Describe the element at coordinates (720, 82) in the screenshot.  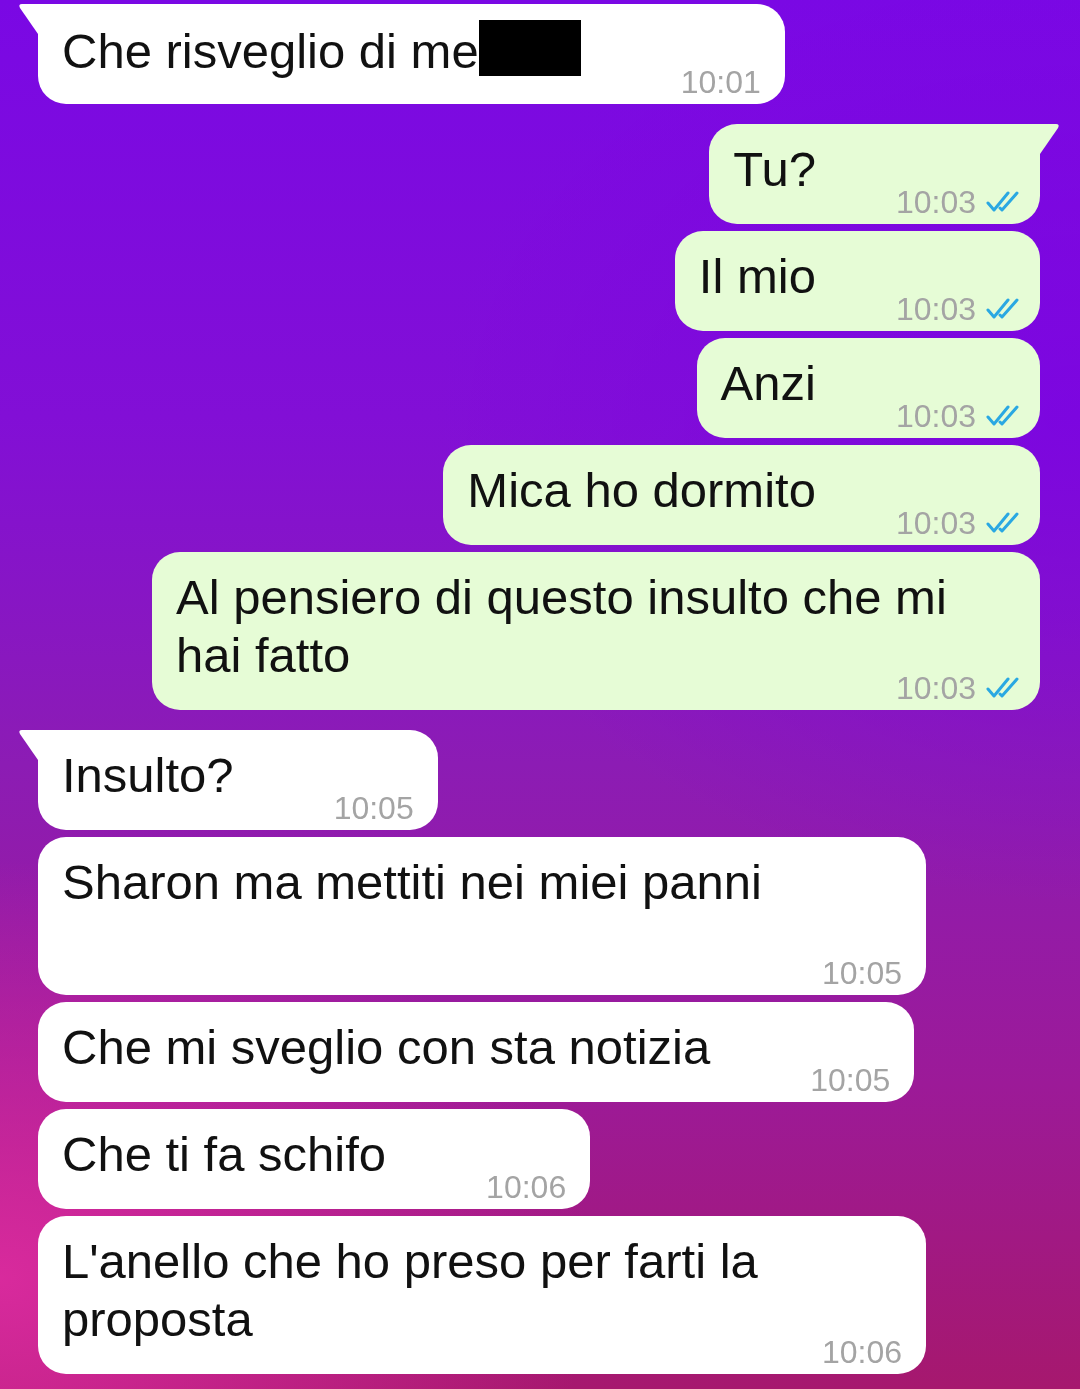
I see `message-time: 10:01` at that location.